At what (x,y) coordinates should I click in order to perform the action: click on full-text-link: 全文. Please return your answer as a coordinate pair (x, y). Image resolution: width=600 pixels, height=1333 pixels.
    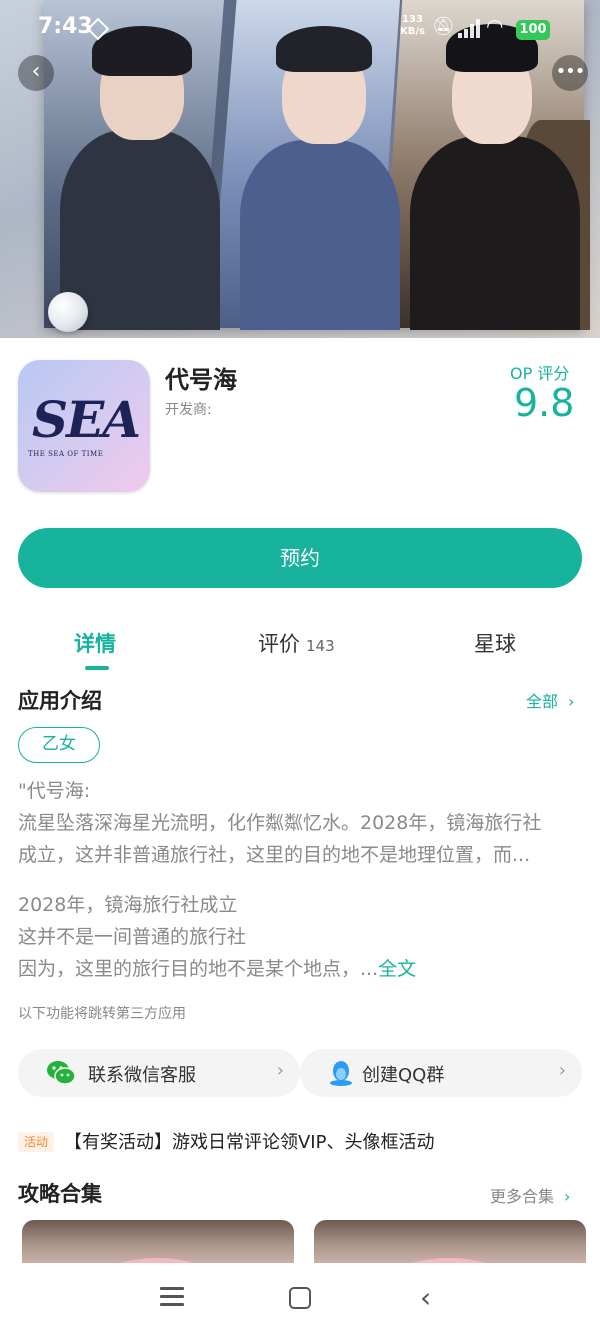
    Looking at the image, I should click on (397, 969).